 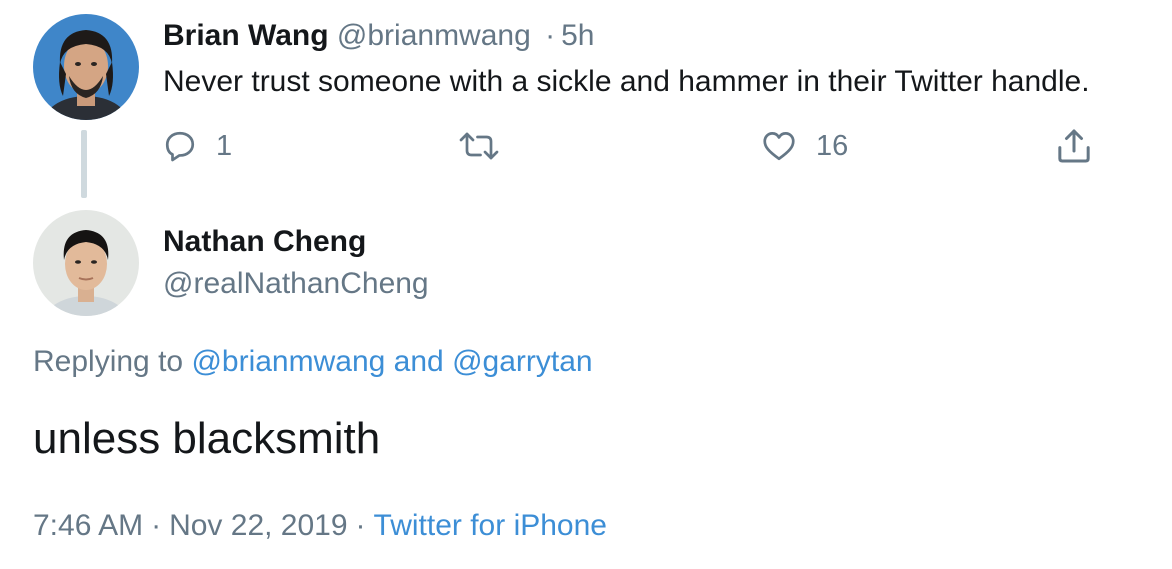 What do you see at coordinates (84, 164) in the screenshot?
I see `thread-connector-line` at bounding box center [84, 164].